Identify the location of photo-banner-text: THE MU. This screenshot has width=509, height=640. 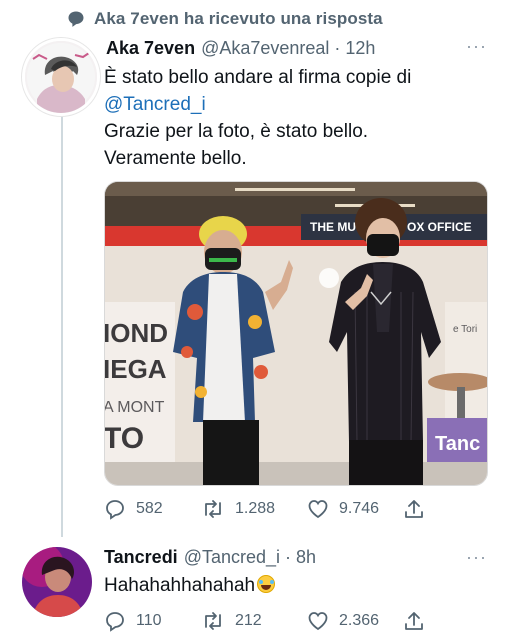
(333, 227).